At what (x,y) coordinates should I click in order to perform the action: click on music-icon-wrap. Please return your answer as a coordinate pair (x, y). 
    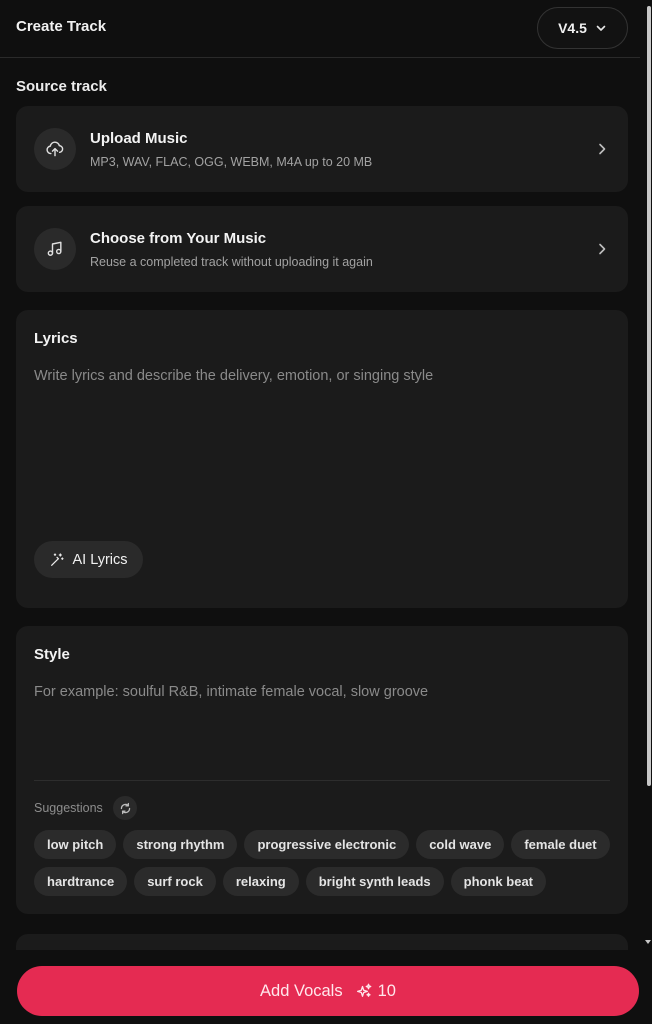
    Looking at the image, I should click on (55, 249).